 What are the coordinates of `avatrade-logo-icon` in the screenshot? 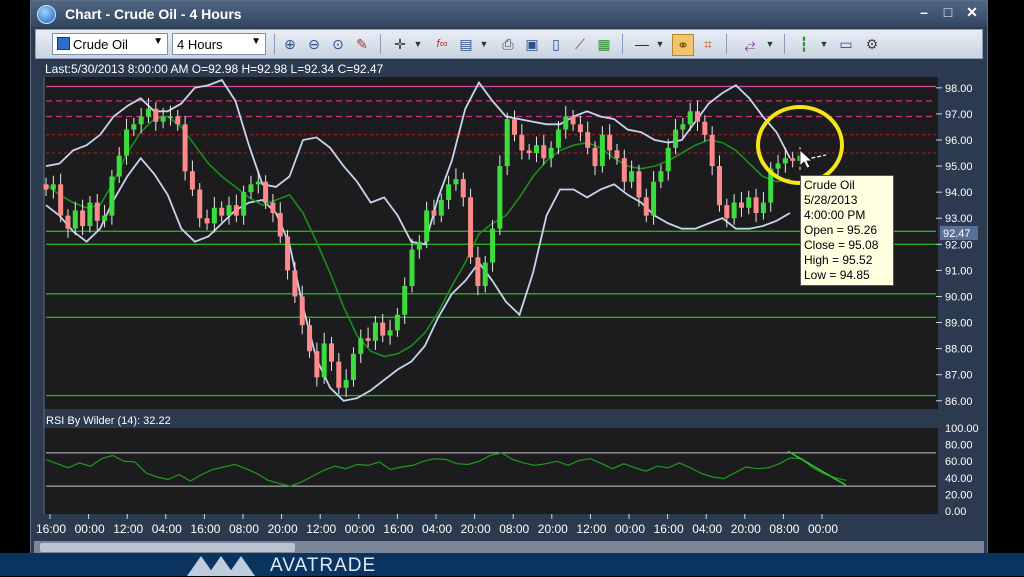 It's located at (221, 566).